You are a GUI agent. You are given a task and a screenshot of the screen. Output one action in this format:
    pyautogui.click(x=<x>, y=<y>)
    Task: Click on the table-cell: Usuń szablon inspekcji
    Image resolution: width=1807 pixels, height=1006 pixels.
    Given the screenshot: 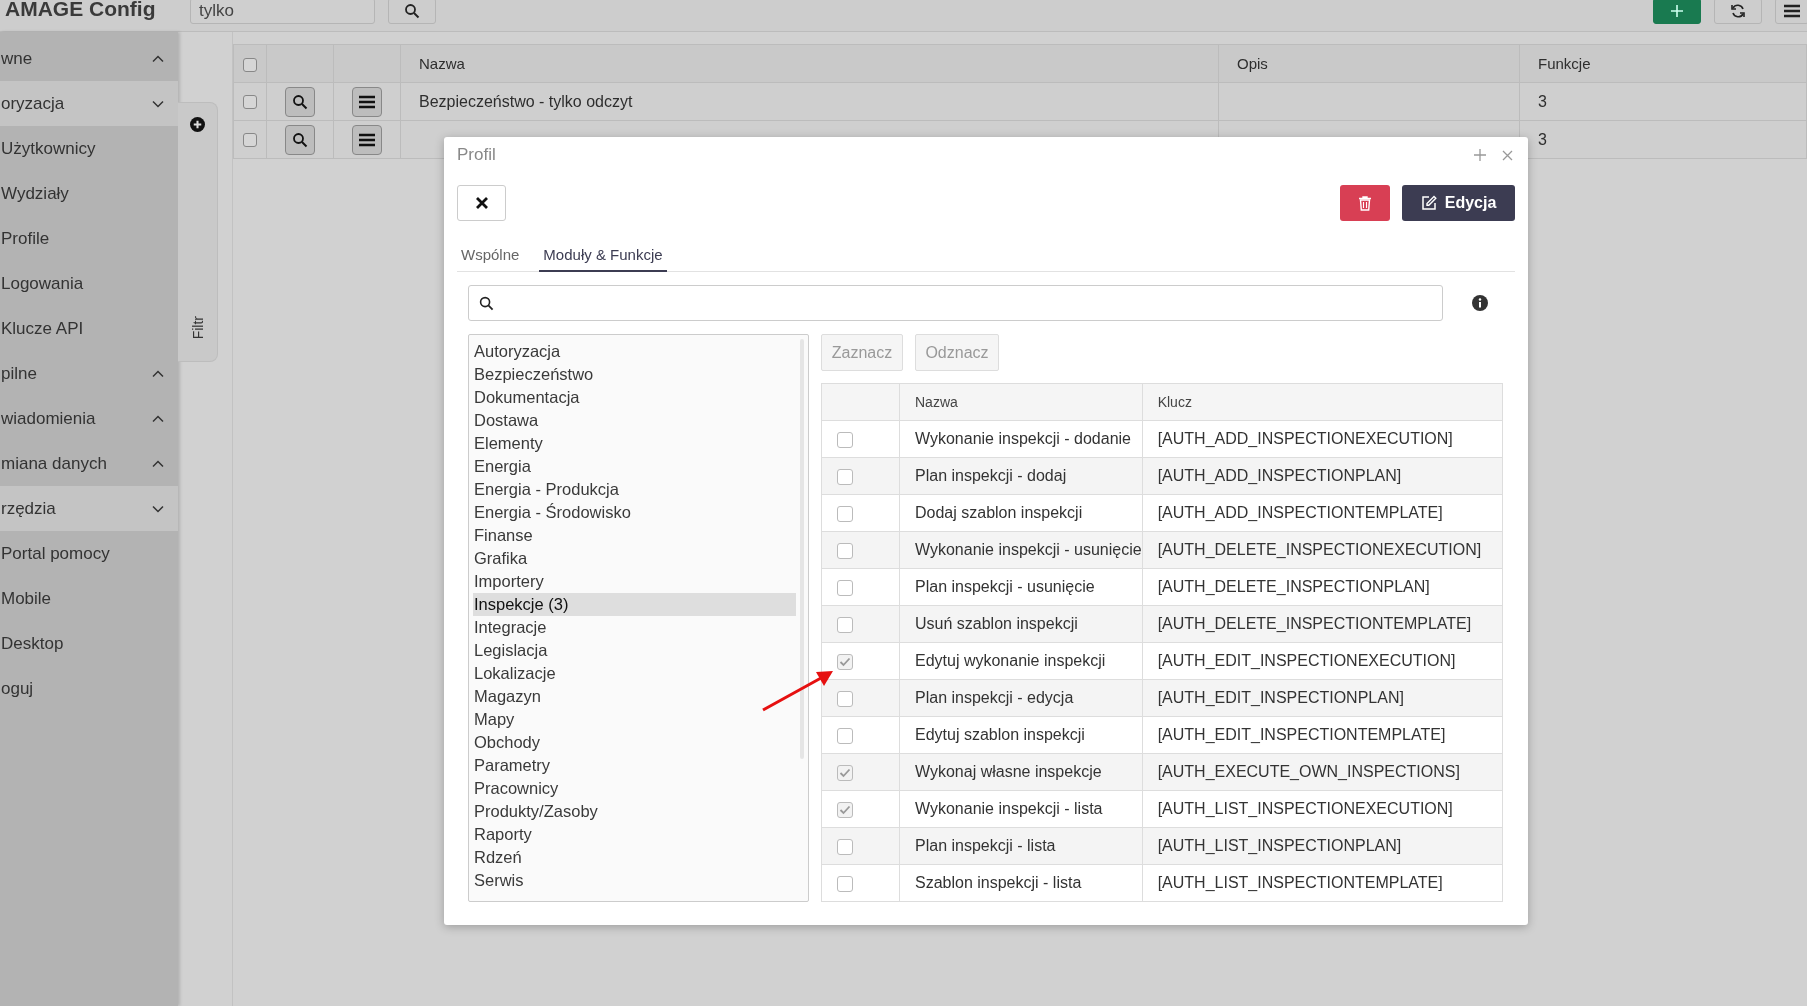 What is the action you would take?
    pyautogui.click(x=996, y=623)
    